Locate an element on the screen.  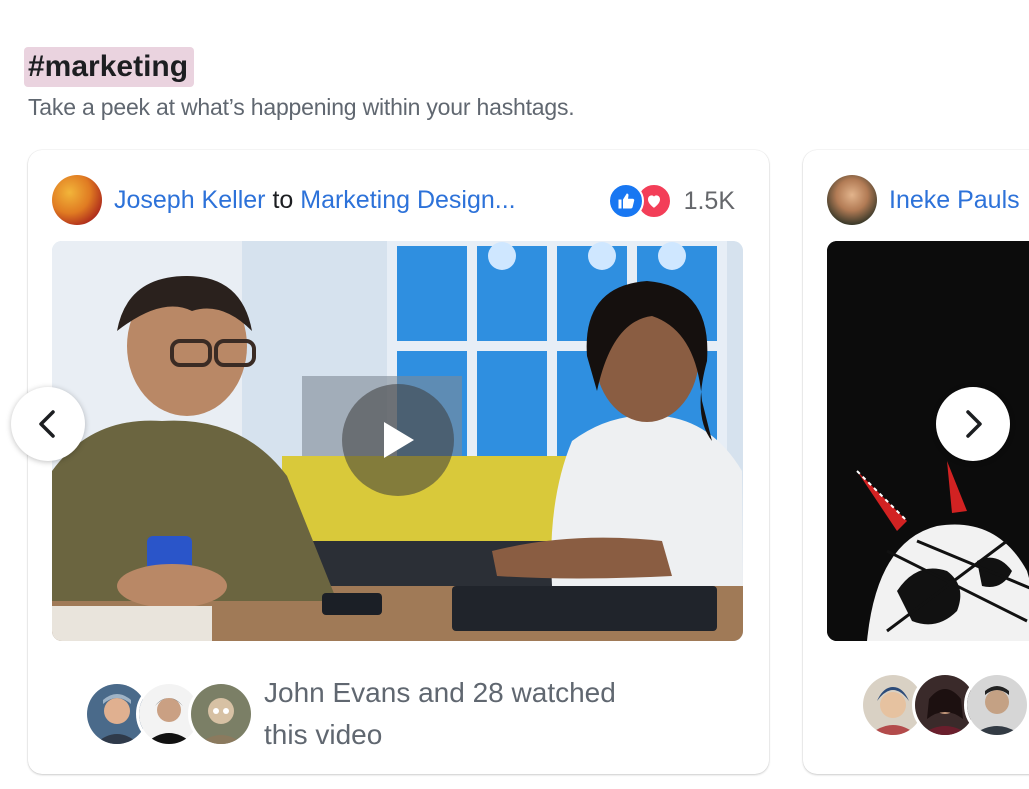
reactions-summary: 1.5K is located at coordinates (671, 201).